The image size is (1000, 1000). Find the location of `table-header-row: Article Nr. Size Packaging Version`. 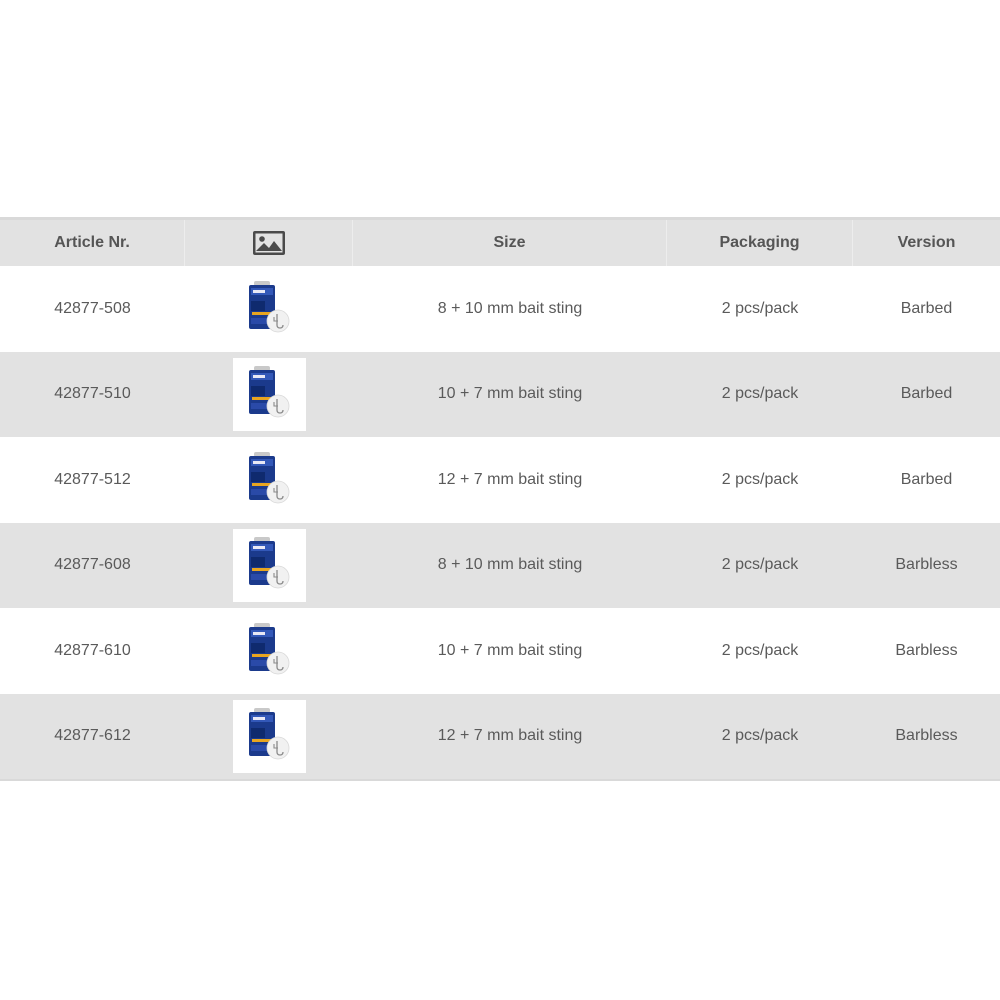

table-header-row: Article Nr. Size Packaging Version is located at coordinates (500, 243).